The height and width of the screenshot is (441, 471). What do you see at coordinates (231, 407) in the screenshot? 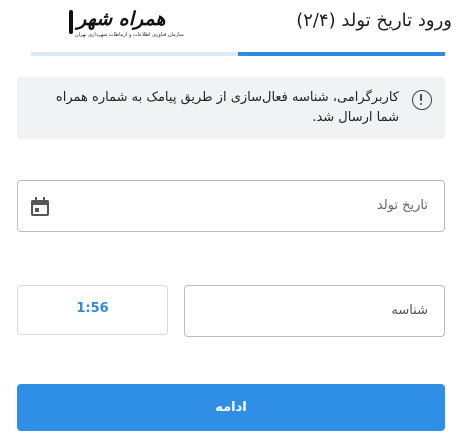
I see `continue-button: ادامه` at bounding box center [231, 407].